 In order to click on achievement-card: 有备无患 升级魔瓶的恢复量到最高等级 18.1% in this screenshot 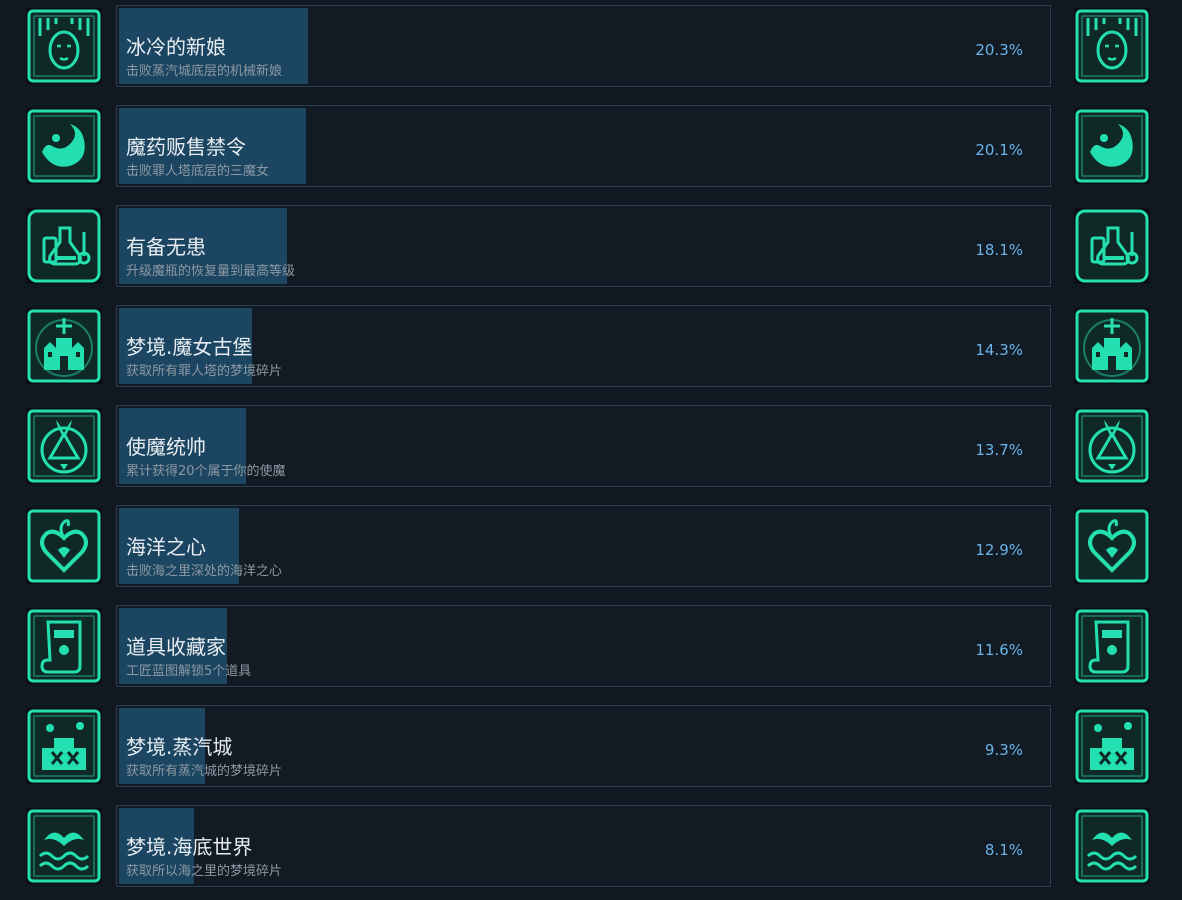, I will do `click(583, 246)`.